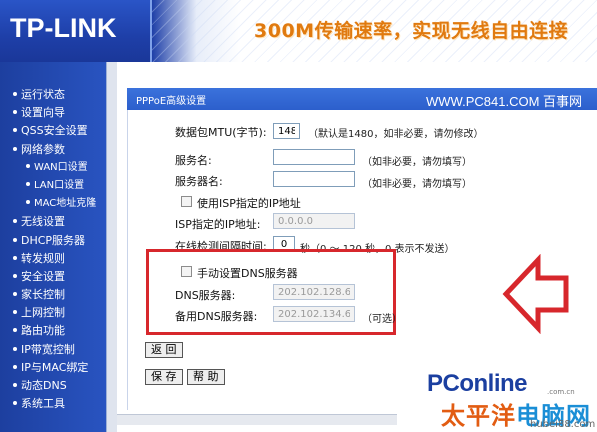 This screenshot has width=597, height=432. I want to click on service-name-hint: （如非必要，请勿填写）, so click(417, 162).